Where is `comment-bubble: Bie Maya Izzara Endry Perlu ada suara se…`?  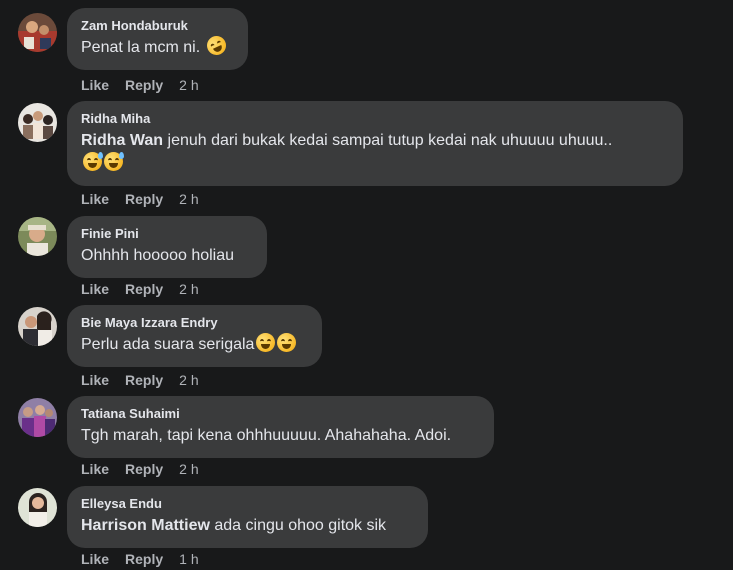 comment-bubble: Bie Maya Izzara Endry Perlu ada suara se… is located at coordinates (194, 336).